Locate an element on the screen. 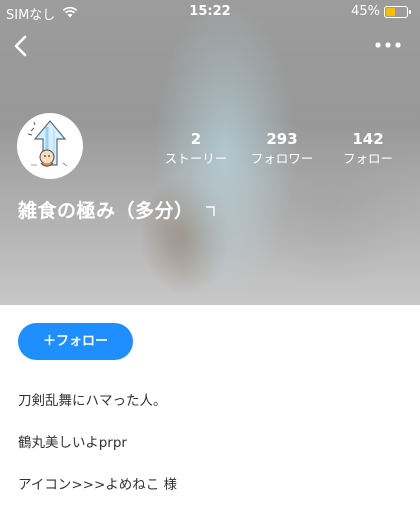  bio-line-1: 刀剣乱舞にハマった人。 is located at coordinates (92, 401).